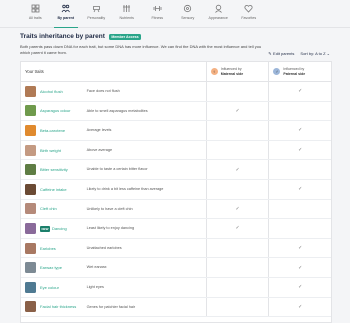 This screenshot has height=323, width=350. I want to click on nav-label: Sensory, so click(188, 18).